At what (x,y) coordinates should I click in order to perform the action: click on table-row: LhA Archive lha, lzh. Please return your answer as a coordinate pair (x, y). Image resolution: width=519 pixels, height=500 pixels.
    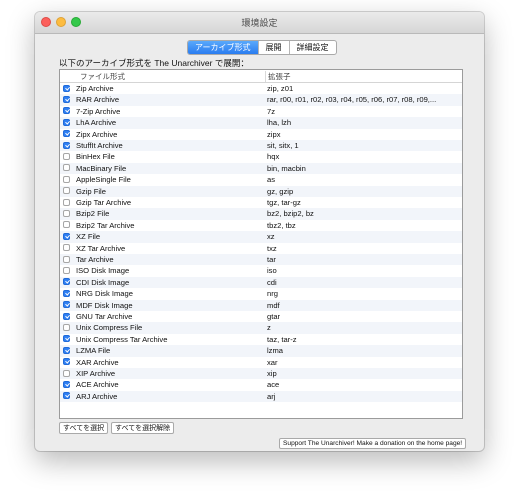
    Looking at the image, I should click on (261, 123).